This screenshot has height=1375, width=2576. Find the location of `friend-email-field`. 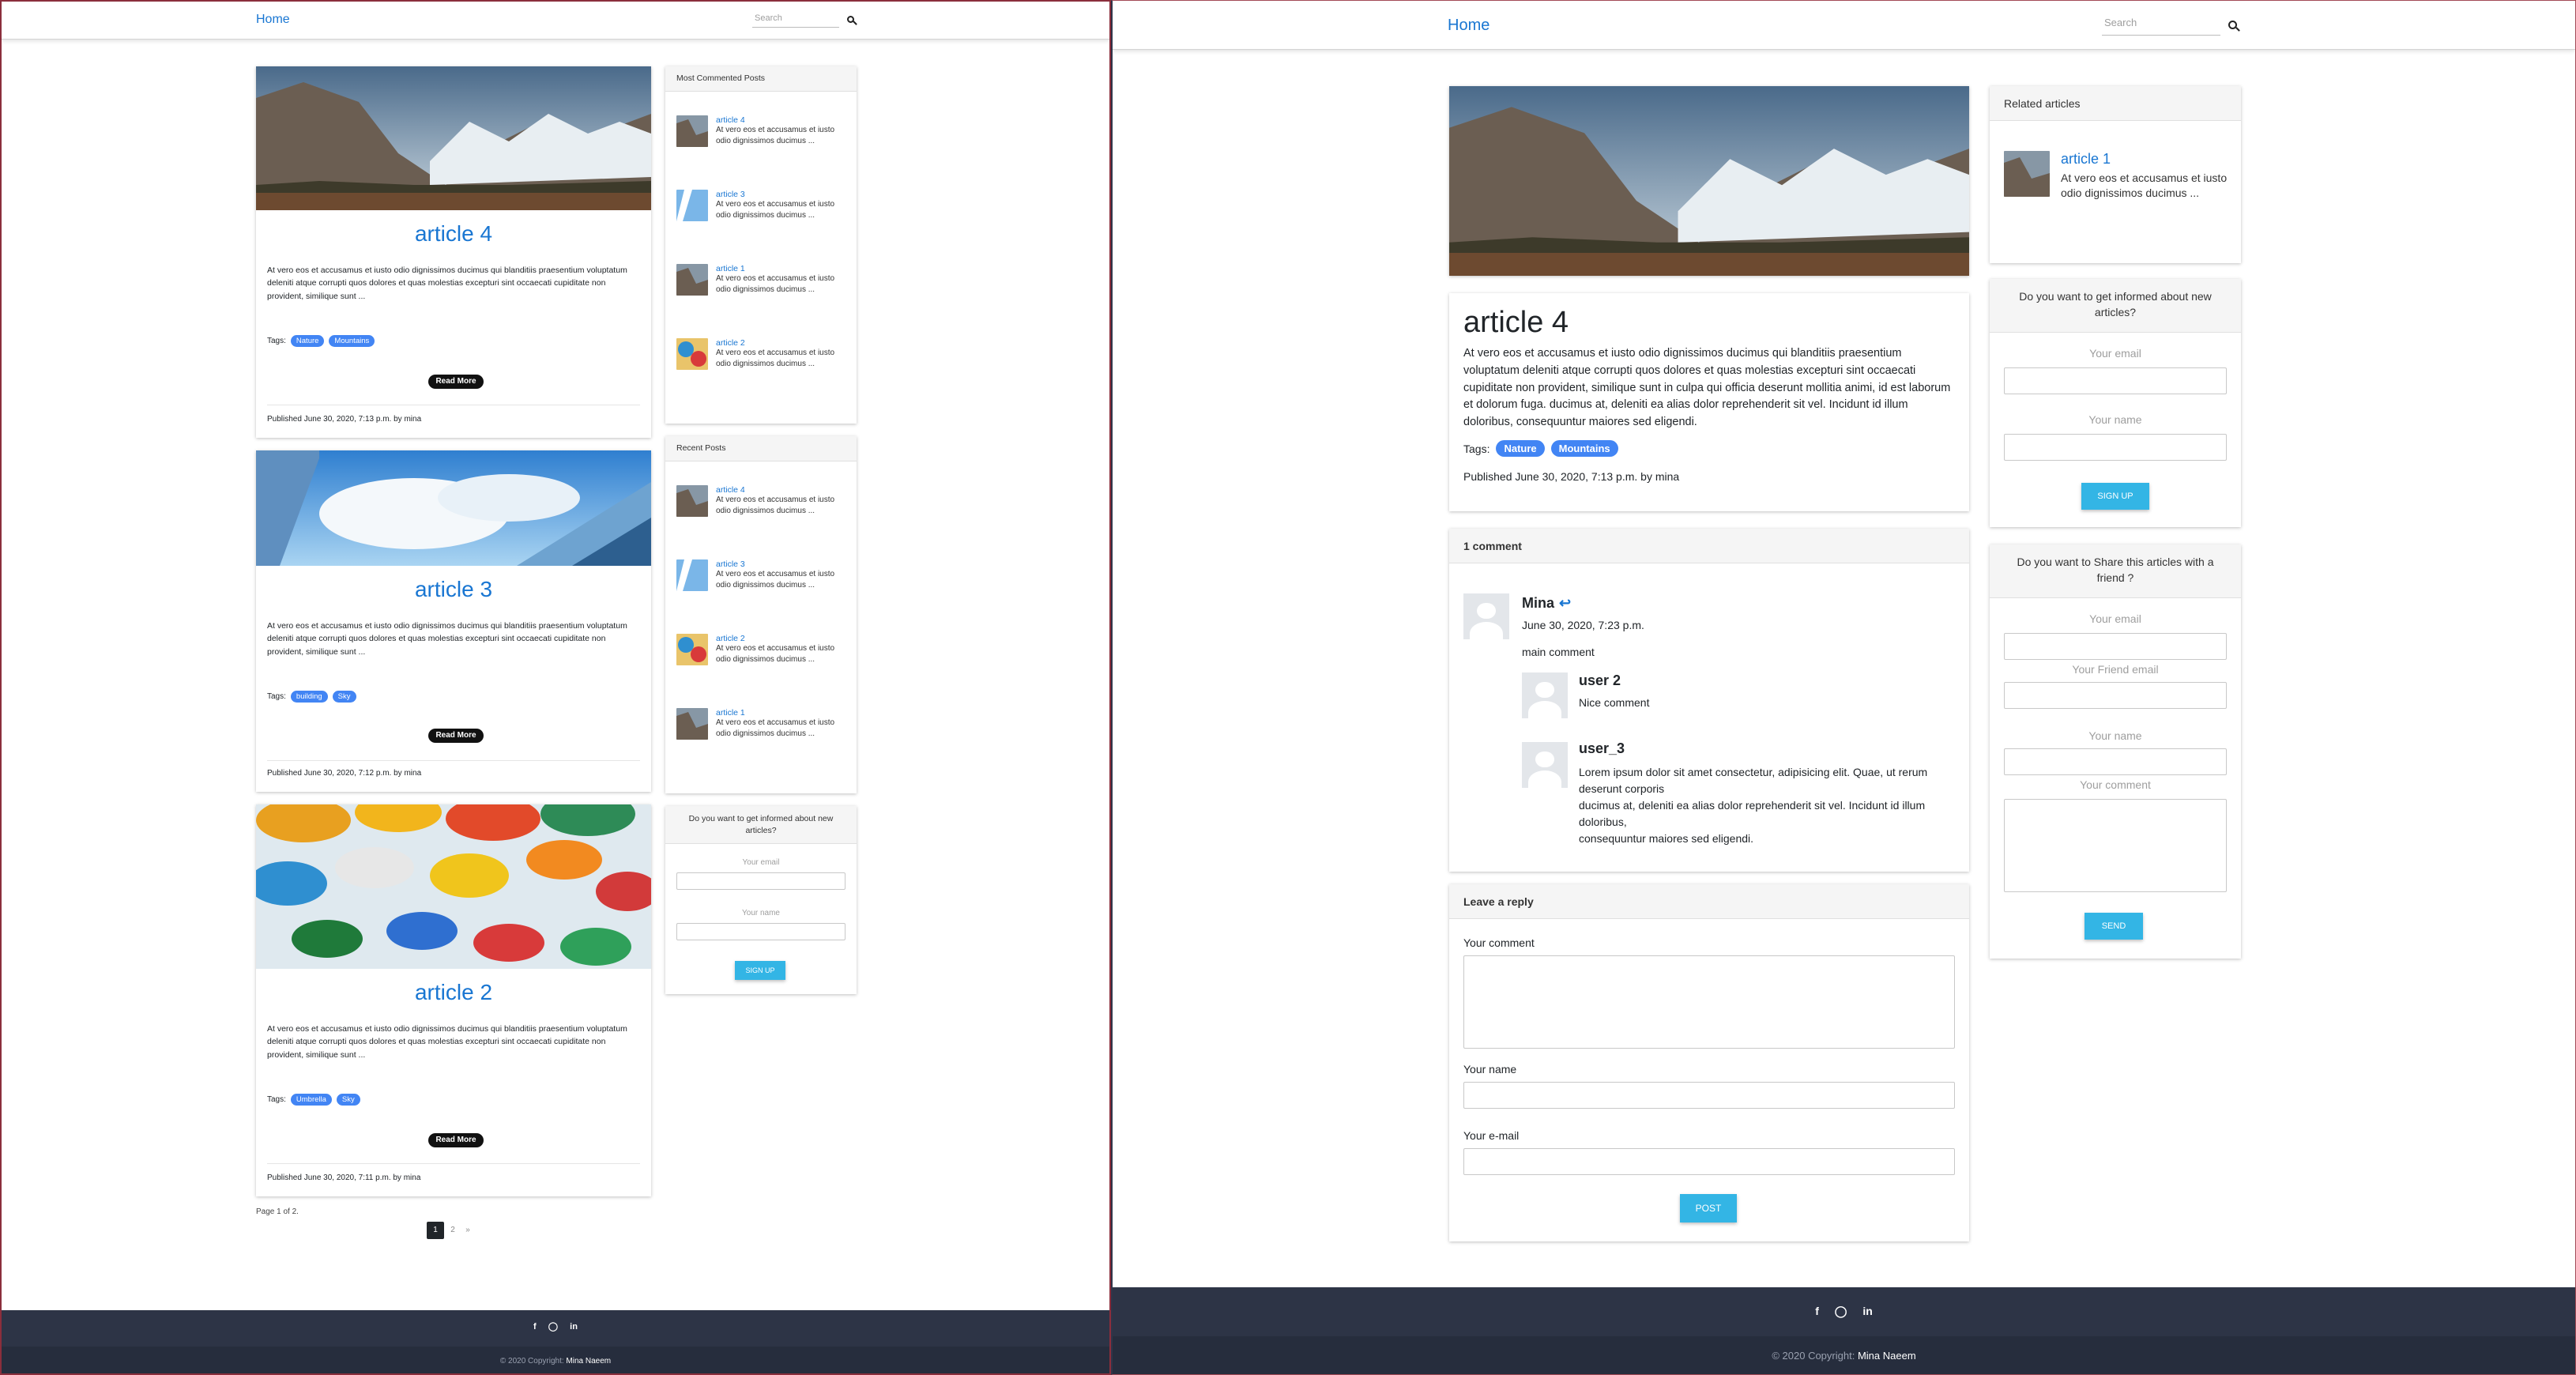

friend-email-field is located at coordinates (2115, 695).